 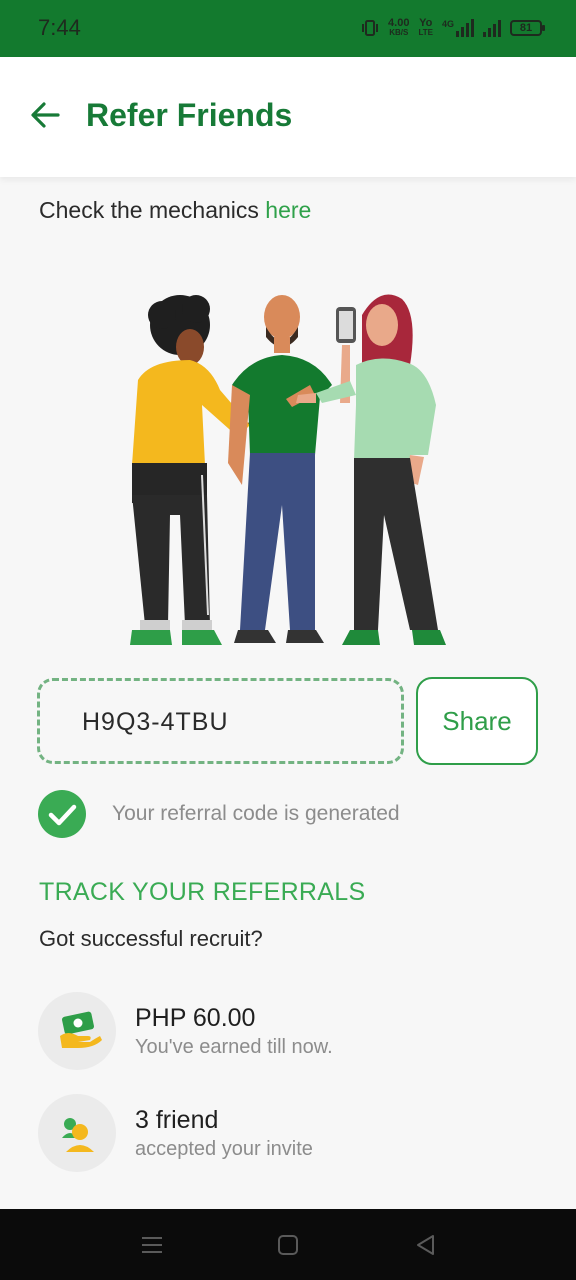 I want to click on battery-icon: 81, so click(x=527, y=28).